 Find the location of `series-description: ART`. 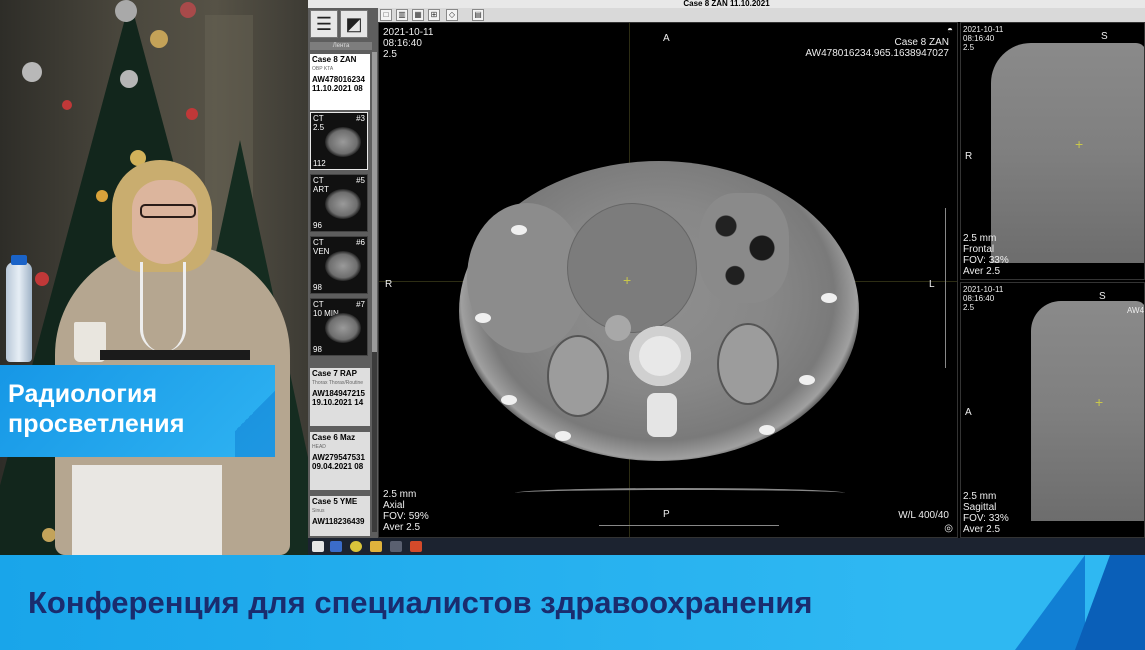

series-description: ART is located at coordinates (321, 189).